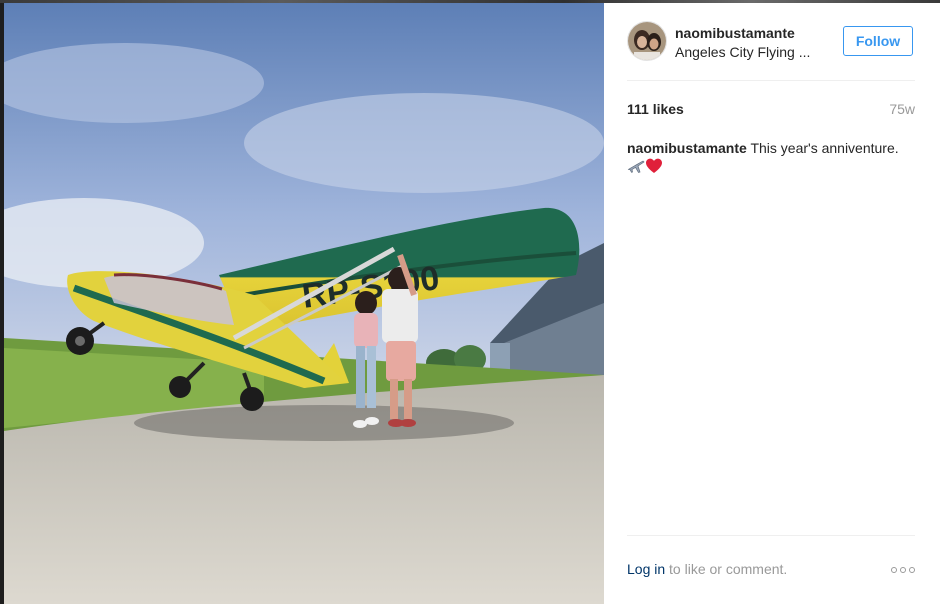 This screenshot has width=940, height=604. What do you see at coordinates (636, 168) in the screenshot?
I see `airplane-emoji-icon` at bounding box center [636, 168].